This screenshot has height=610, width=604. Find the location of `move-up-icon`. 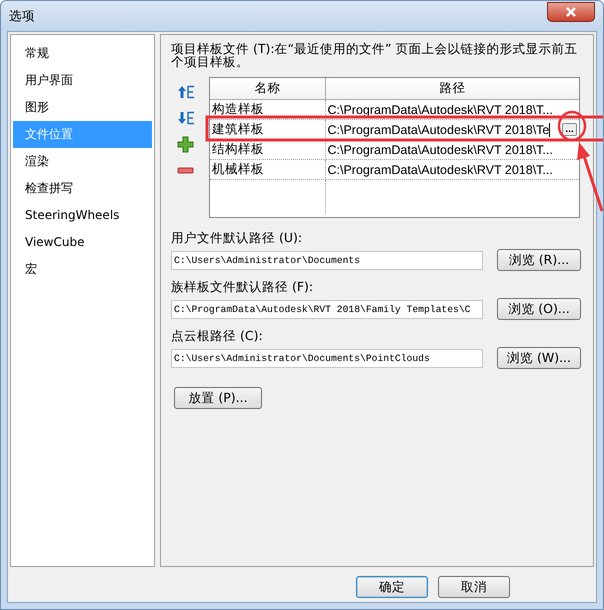

move-up-icon is located at coordinates (186, 92).